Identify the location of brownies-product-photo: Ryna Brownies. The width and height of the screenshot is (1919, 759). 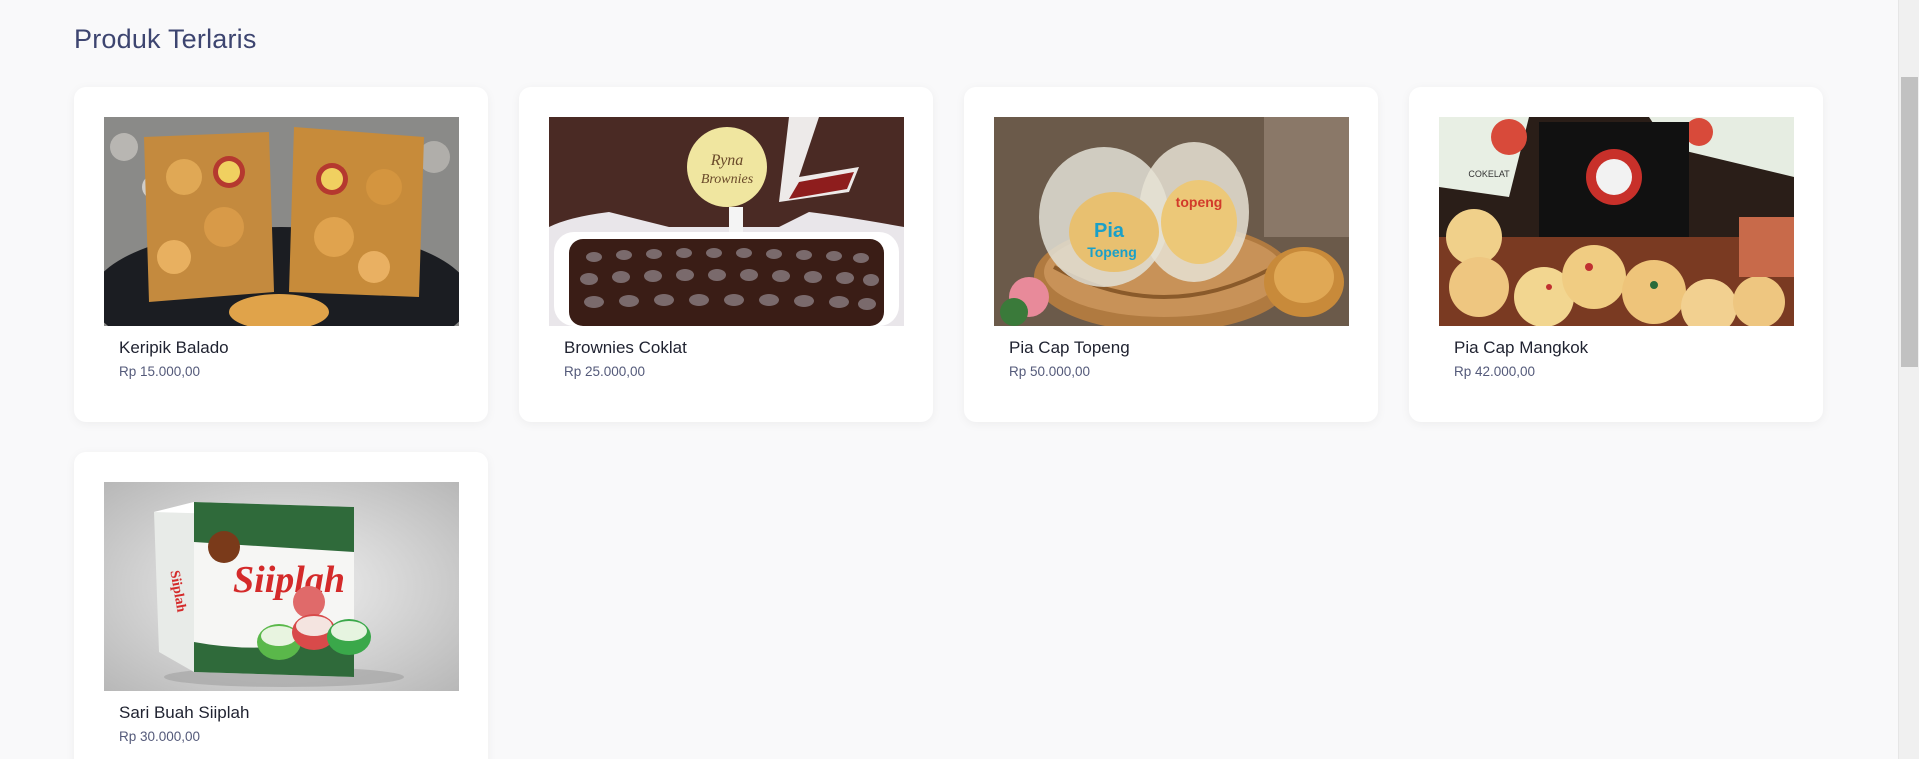
(726, 221).